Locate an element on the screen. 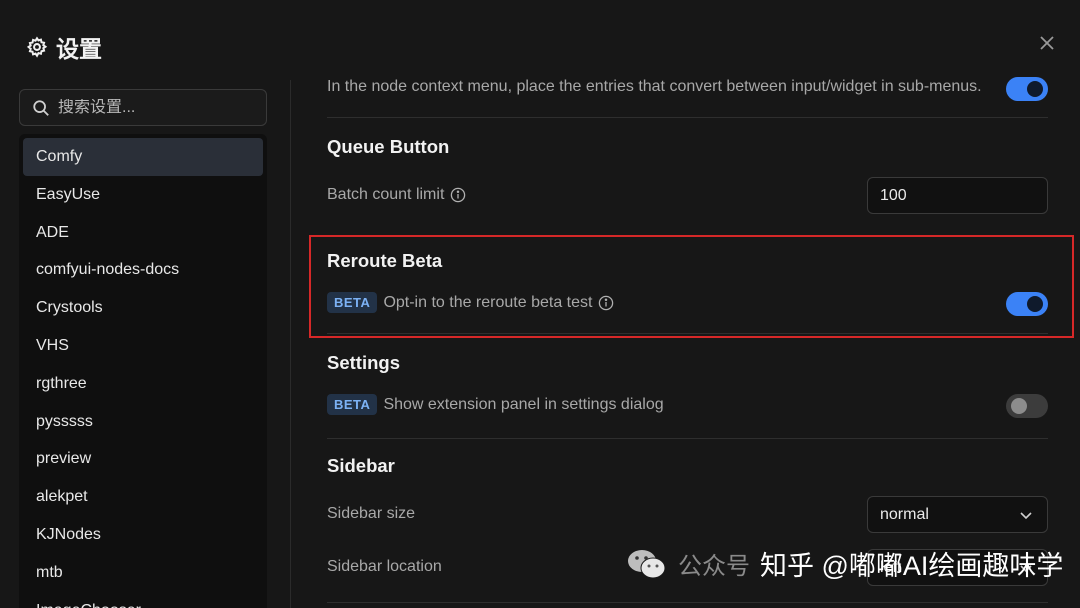  batch-count-text: Batch count limit is located at coordinates (386, 194).